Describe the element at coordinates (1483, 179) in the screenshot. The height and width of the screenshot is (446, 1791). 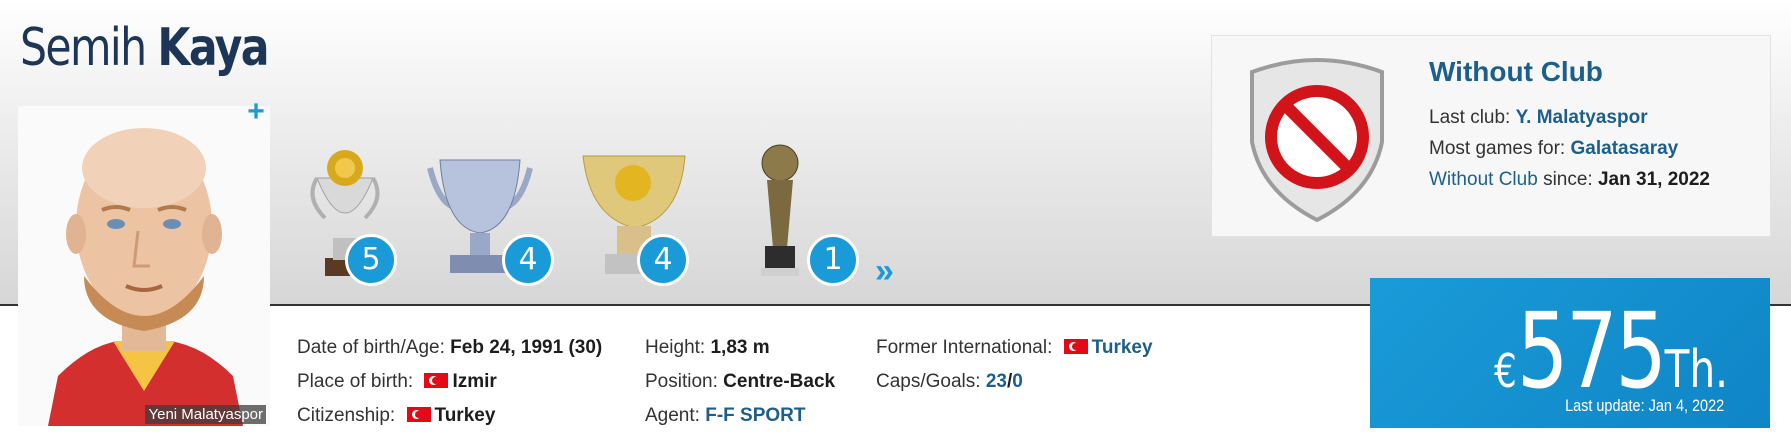
I see `without-club-link: Without Club` at that location.